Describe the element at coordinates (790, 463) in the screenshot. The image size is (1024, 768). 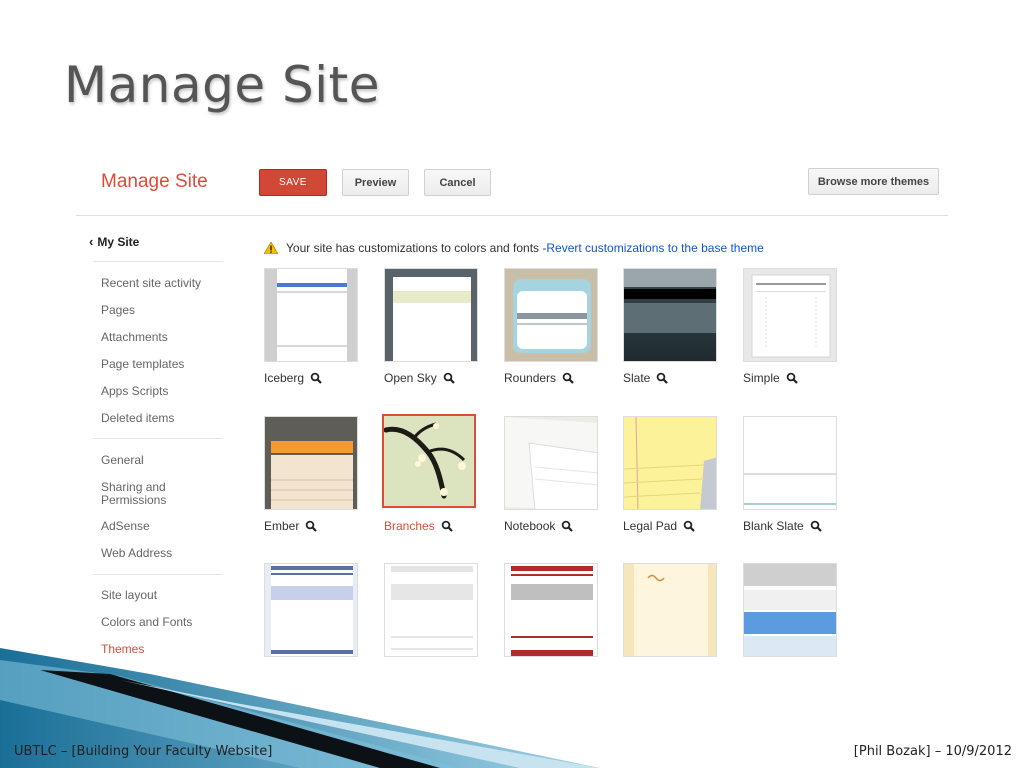
I see `theme-thumb-blank-slate` at that location.